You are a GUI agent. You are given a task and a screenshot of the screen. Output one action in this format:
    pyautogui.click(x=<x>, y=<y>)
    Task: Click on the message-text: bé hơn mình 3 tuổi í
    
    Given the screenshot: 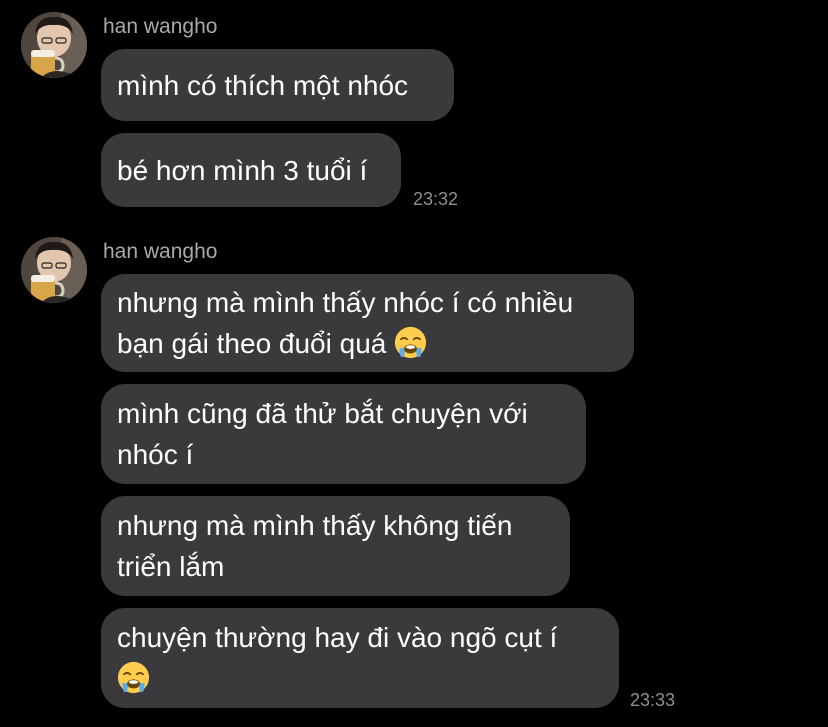 What is the action you would take?
    pyautogui.click(x=242, y=170)
    